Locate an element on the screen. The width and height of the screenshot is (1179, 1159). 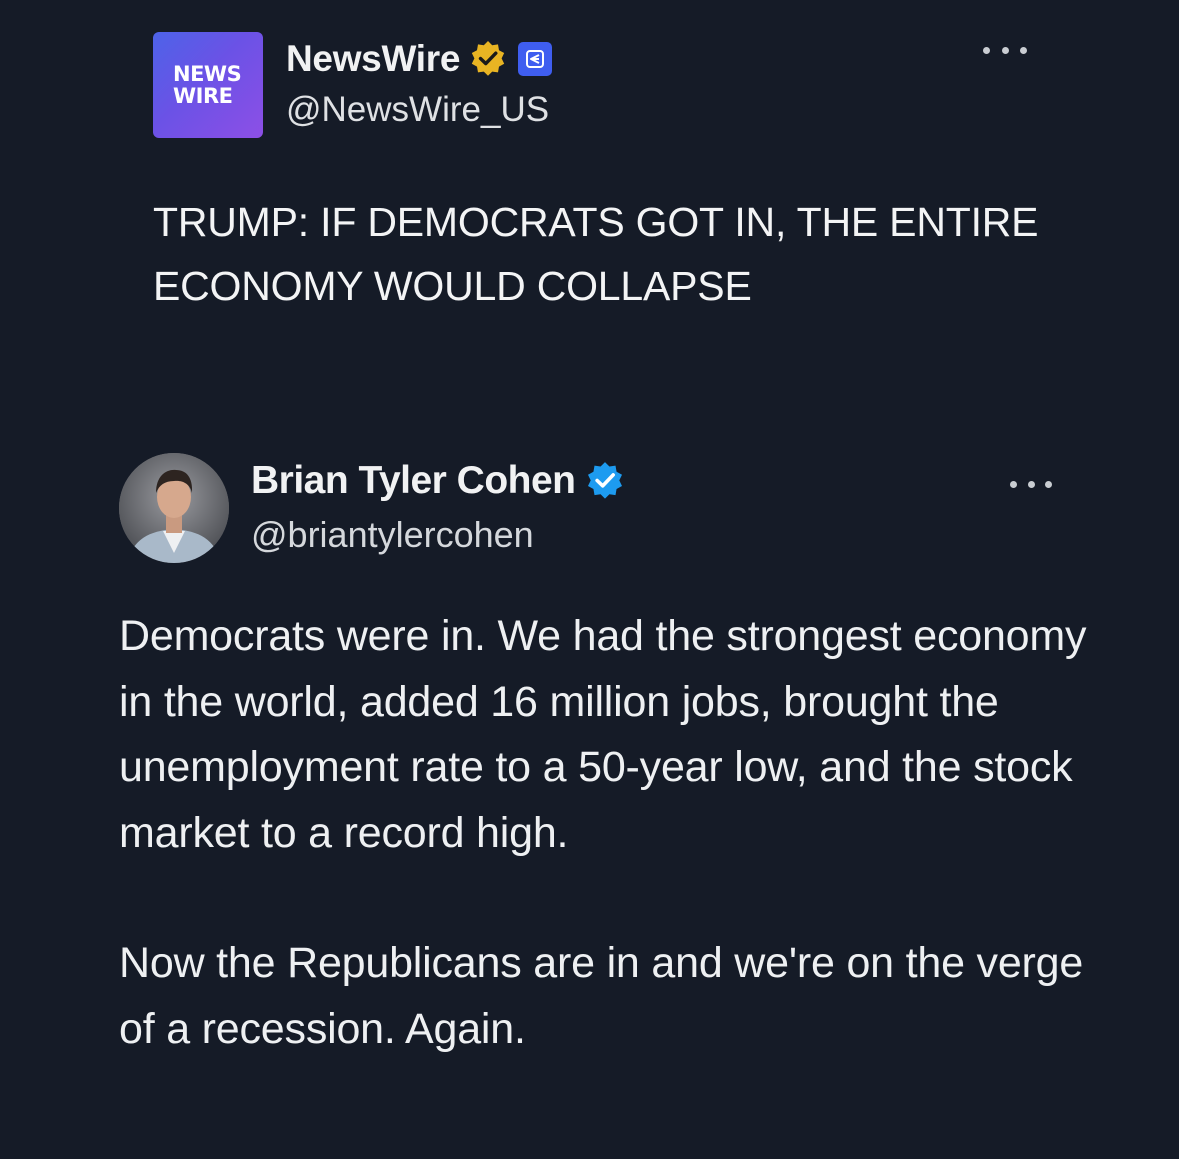
avatar is located at coordinates (174, 508).